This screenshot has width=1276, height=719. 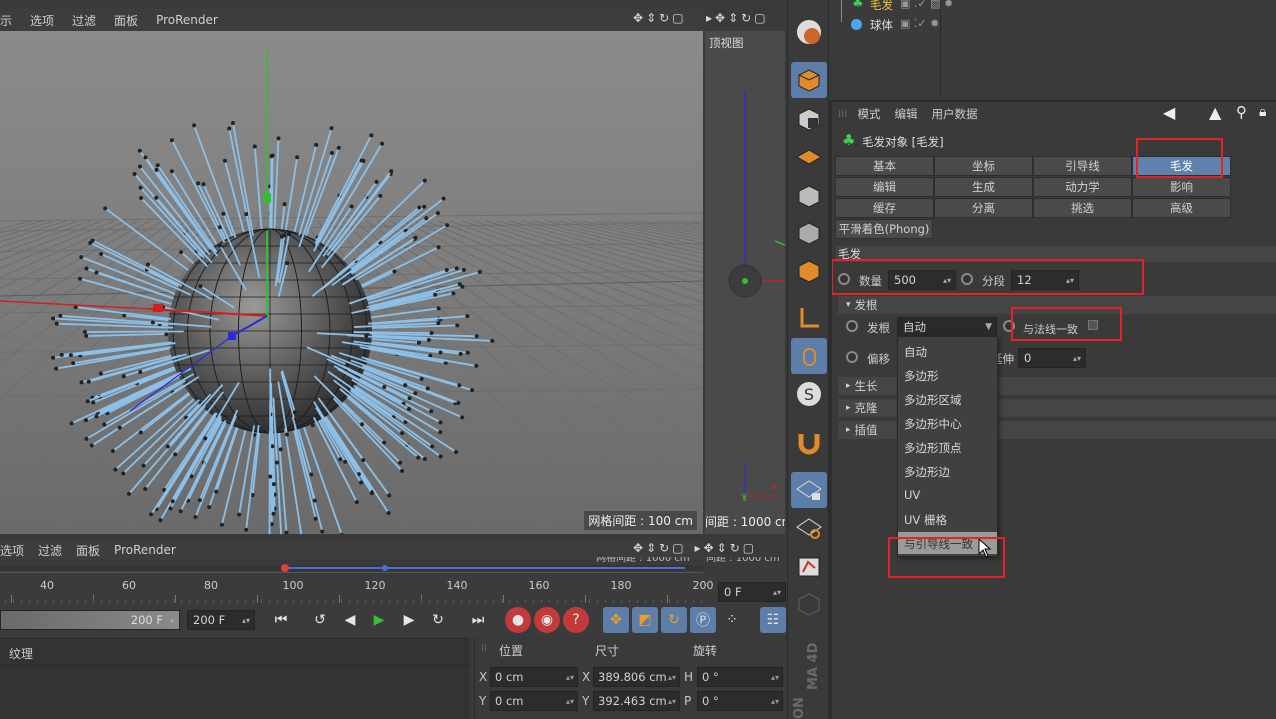 What do you see at coordinates (1093, 325) in the screenshot?
I see `normal-checkbox` at bounding box center [1093, 325].